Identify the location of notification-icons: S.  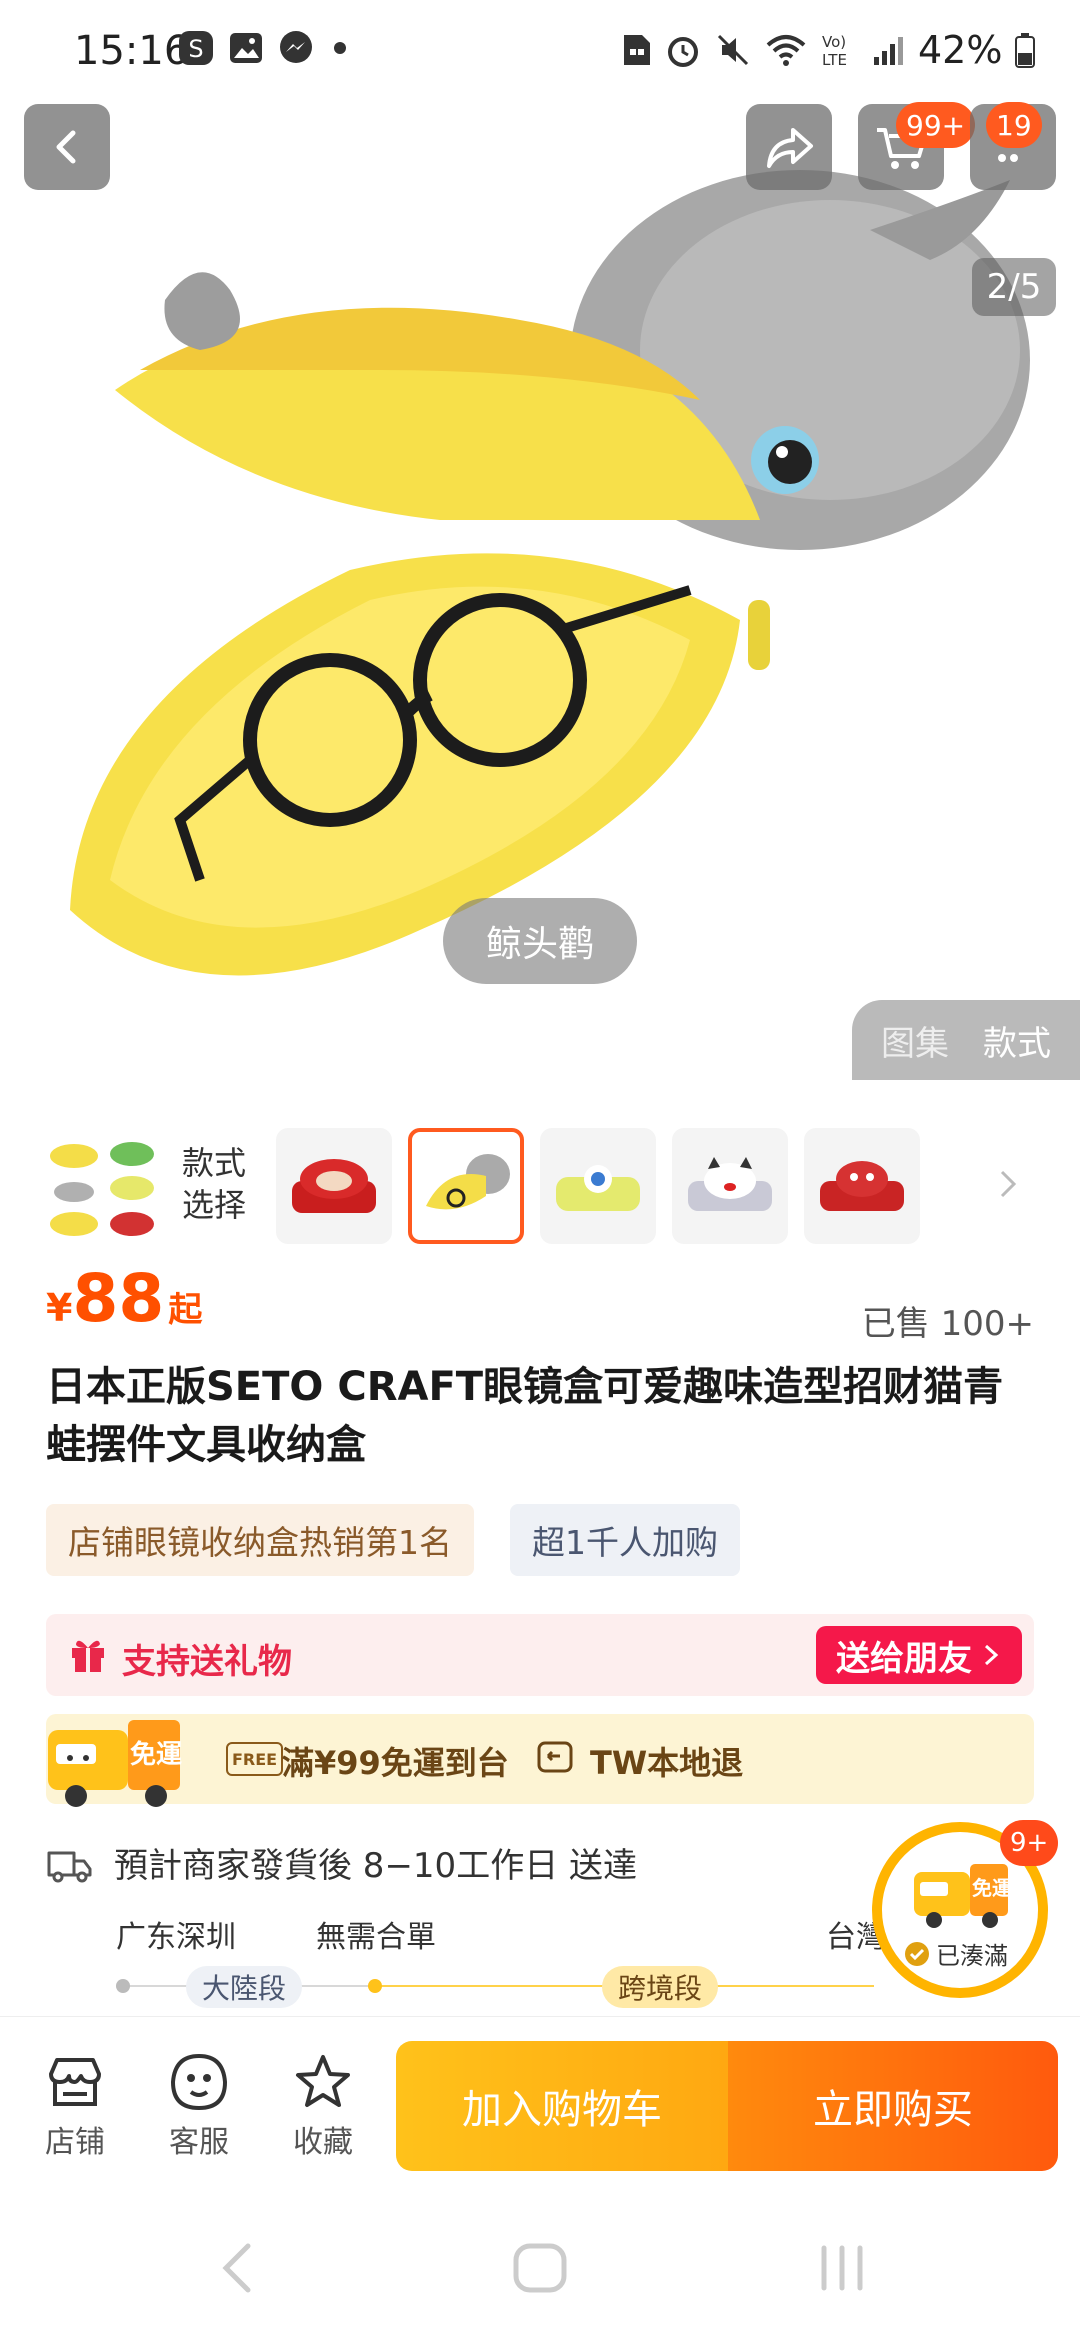
(265, 48).